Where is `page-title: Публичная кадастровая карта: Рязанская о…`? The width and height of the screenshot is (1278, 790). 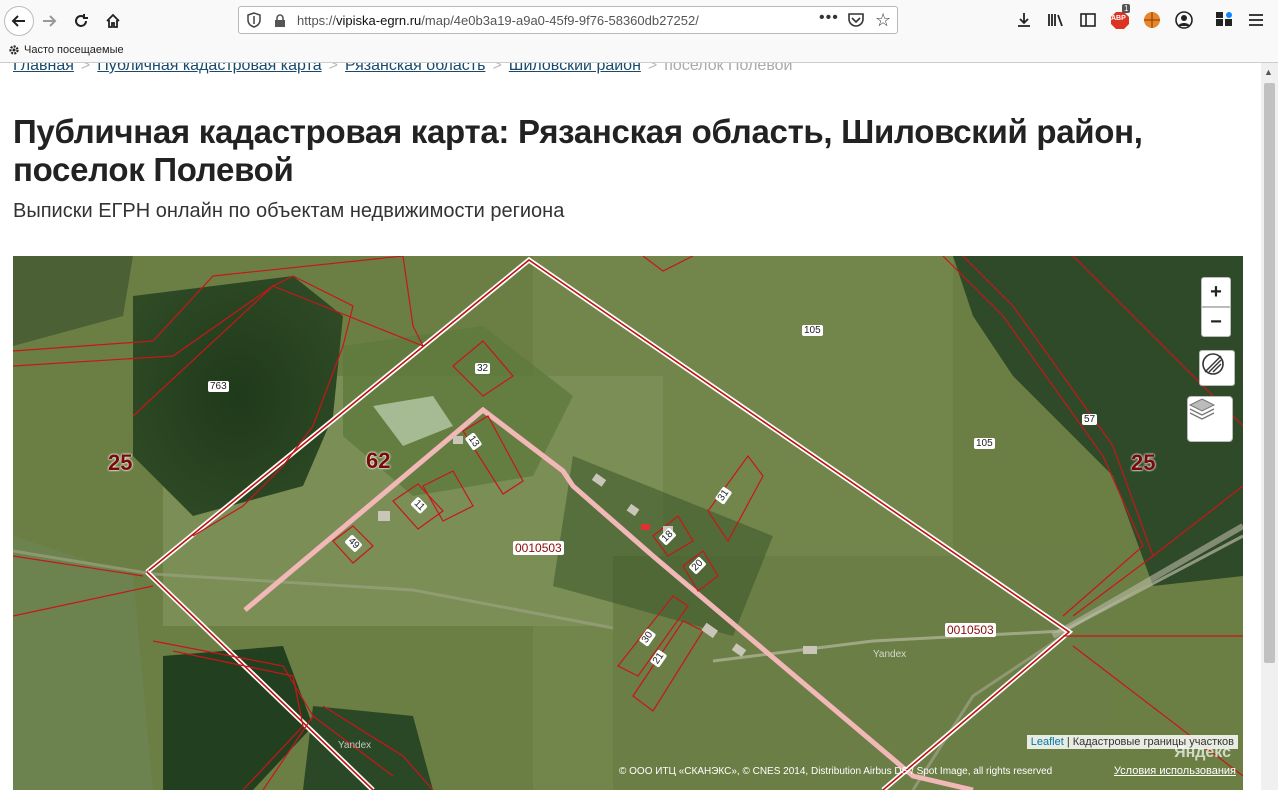
page-title: Публичная кадастровая карта: Рязанская о… is located at coordinates (578, 150).